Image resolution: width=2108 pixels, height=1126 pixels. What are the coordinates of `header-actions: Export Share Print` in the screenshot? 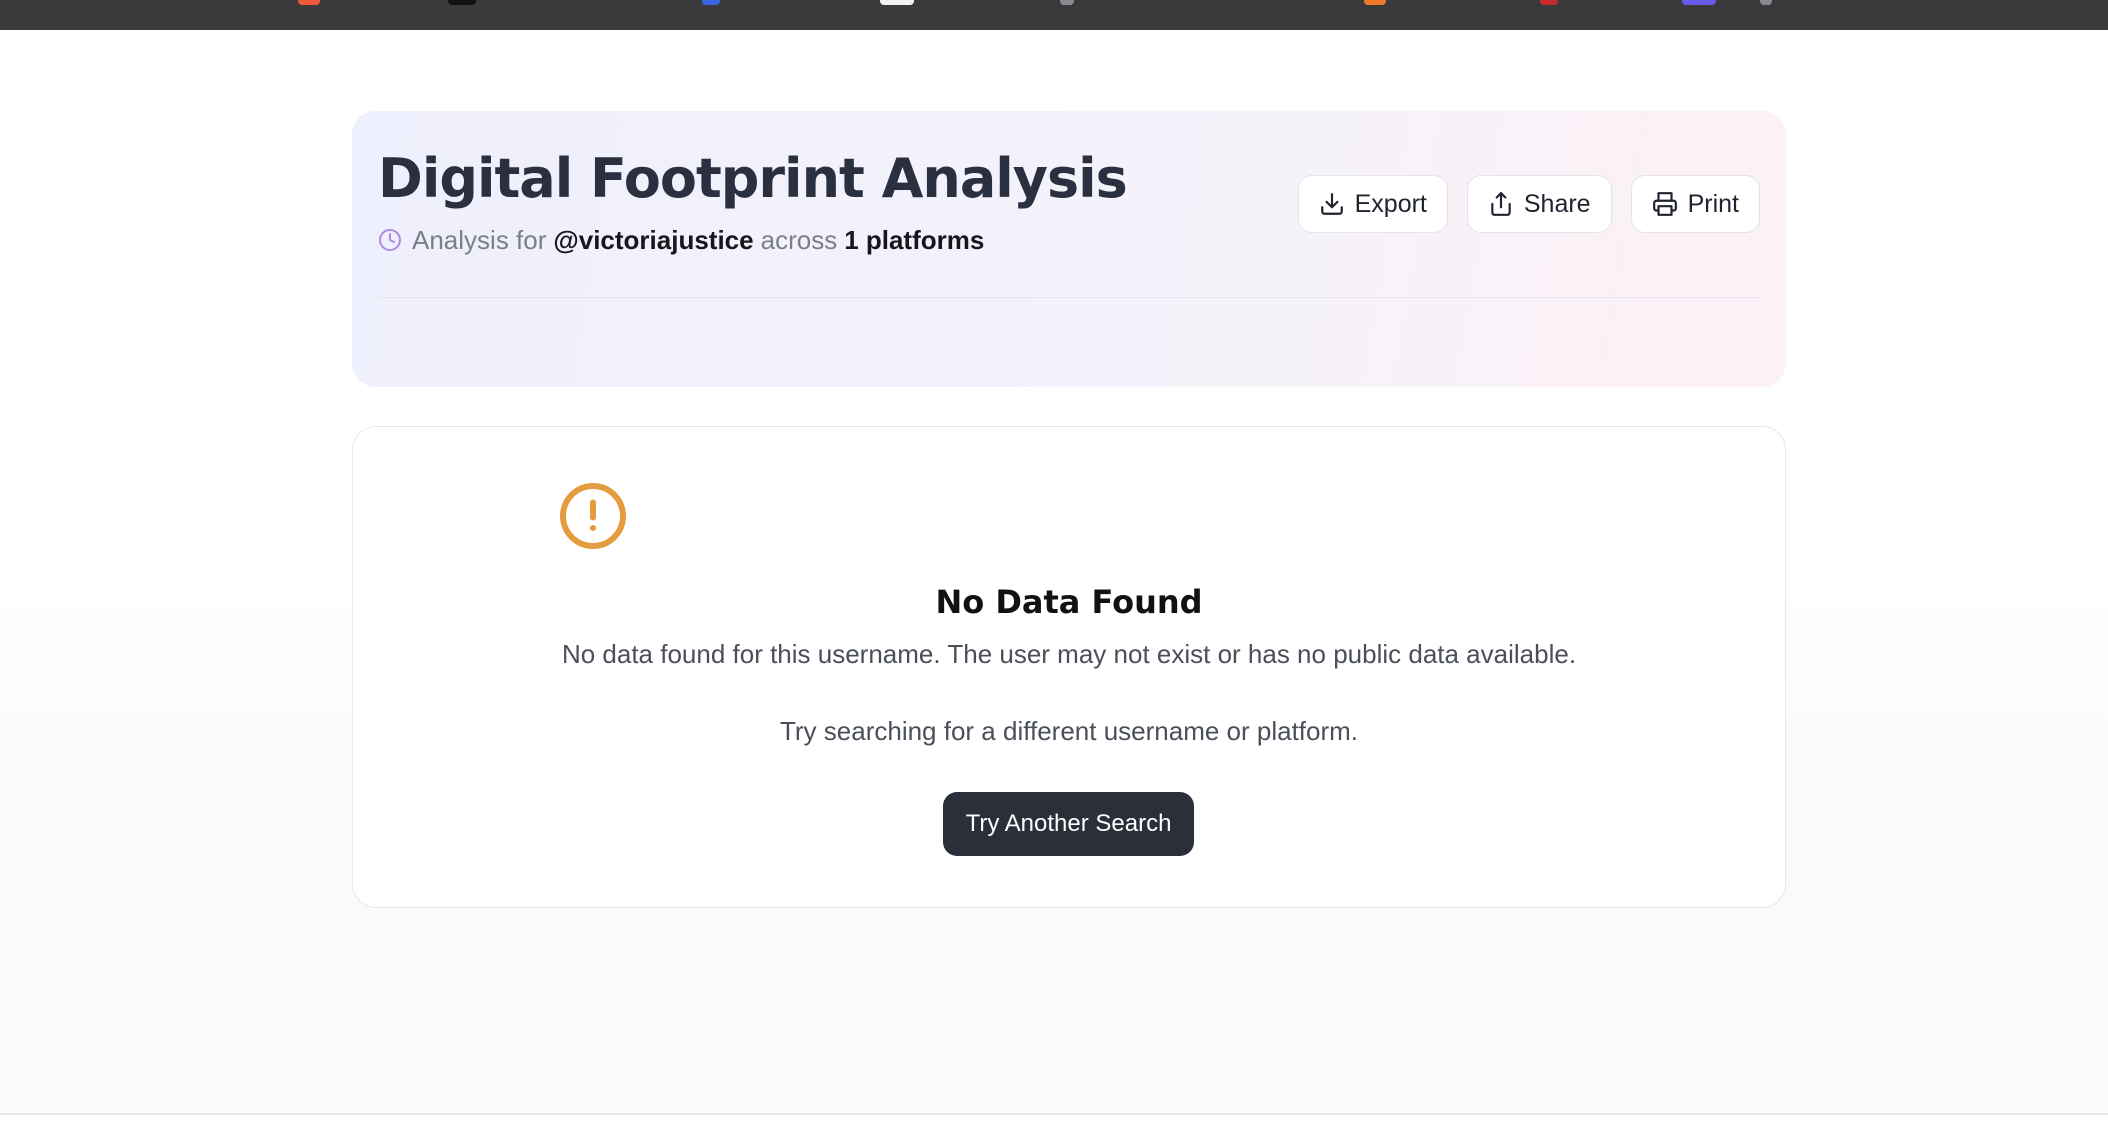 It's located at (1528, 204).